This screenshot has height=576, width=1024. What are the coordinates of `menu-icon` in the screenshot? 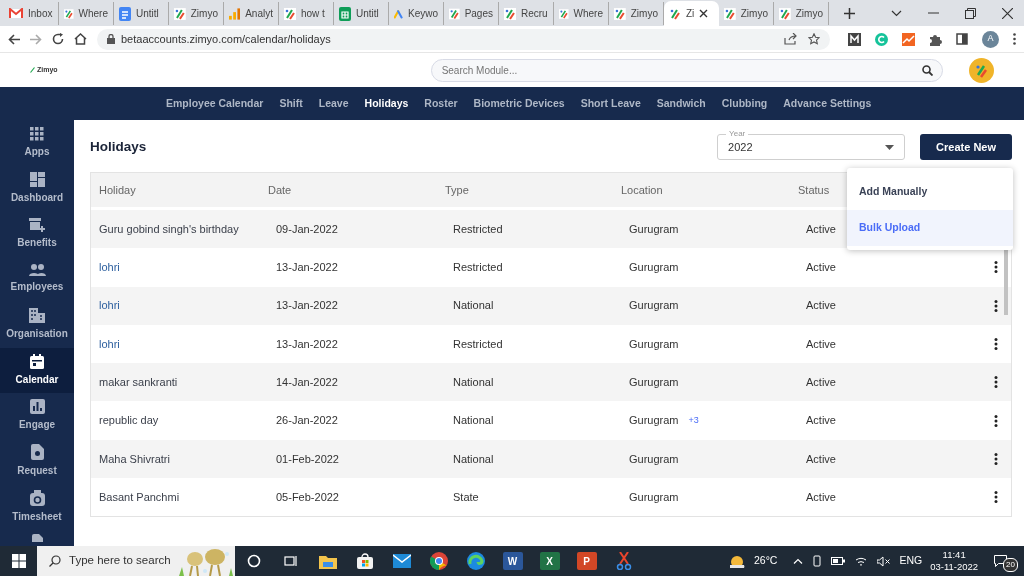 It's located at (1014, 39).